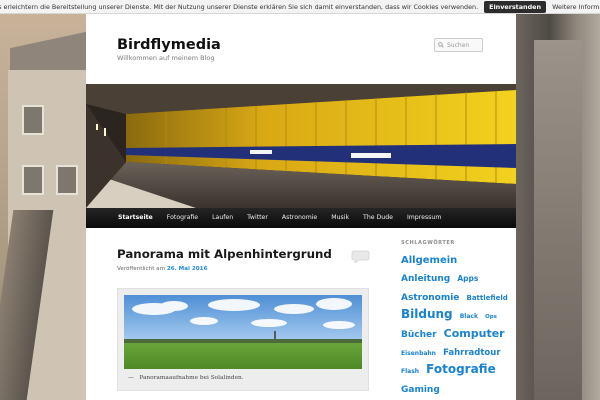  Describe the element at coordinates (576, 7) in the screenshot. I see `cookie-more-info-link: Weitere Informationen` at that location.